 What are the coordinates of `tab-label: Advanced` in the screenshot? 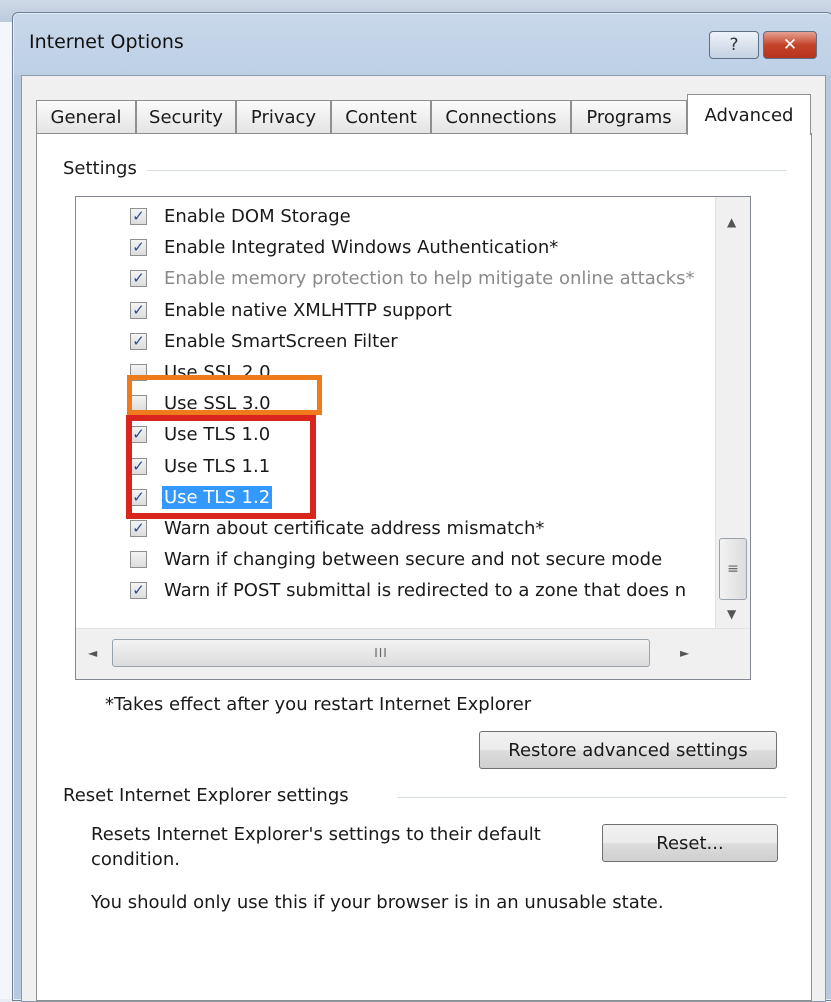 It's located at (749, 115).